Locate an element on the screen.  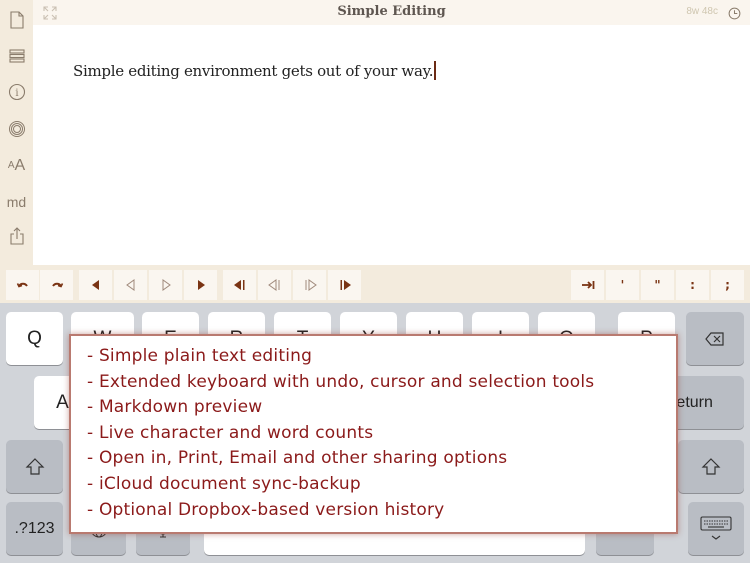
focus-button is located at coordinates (16, 128).